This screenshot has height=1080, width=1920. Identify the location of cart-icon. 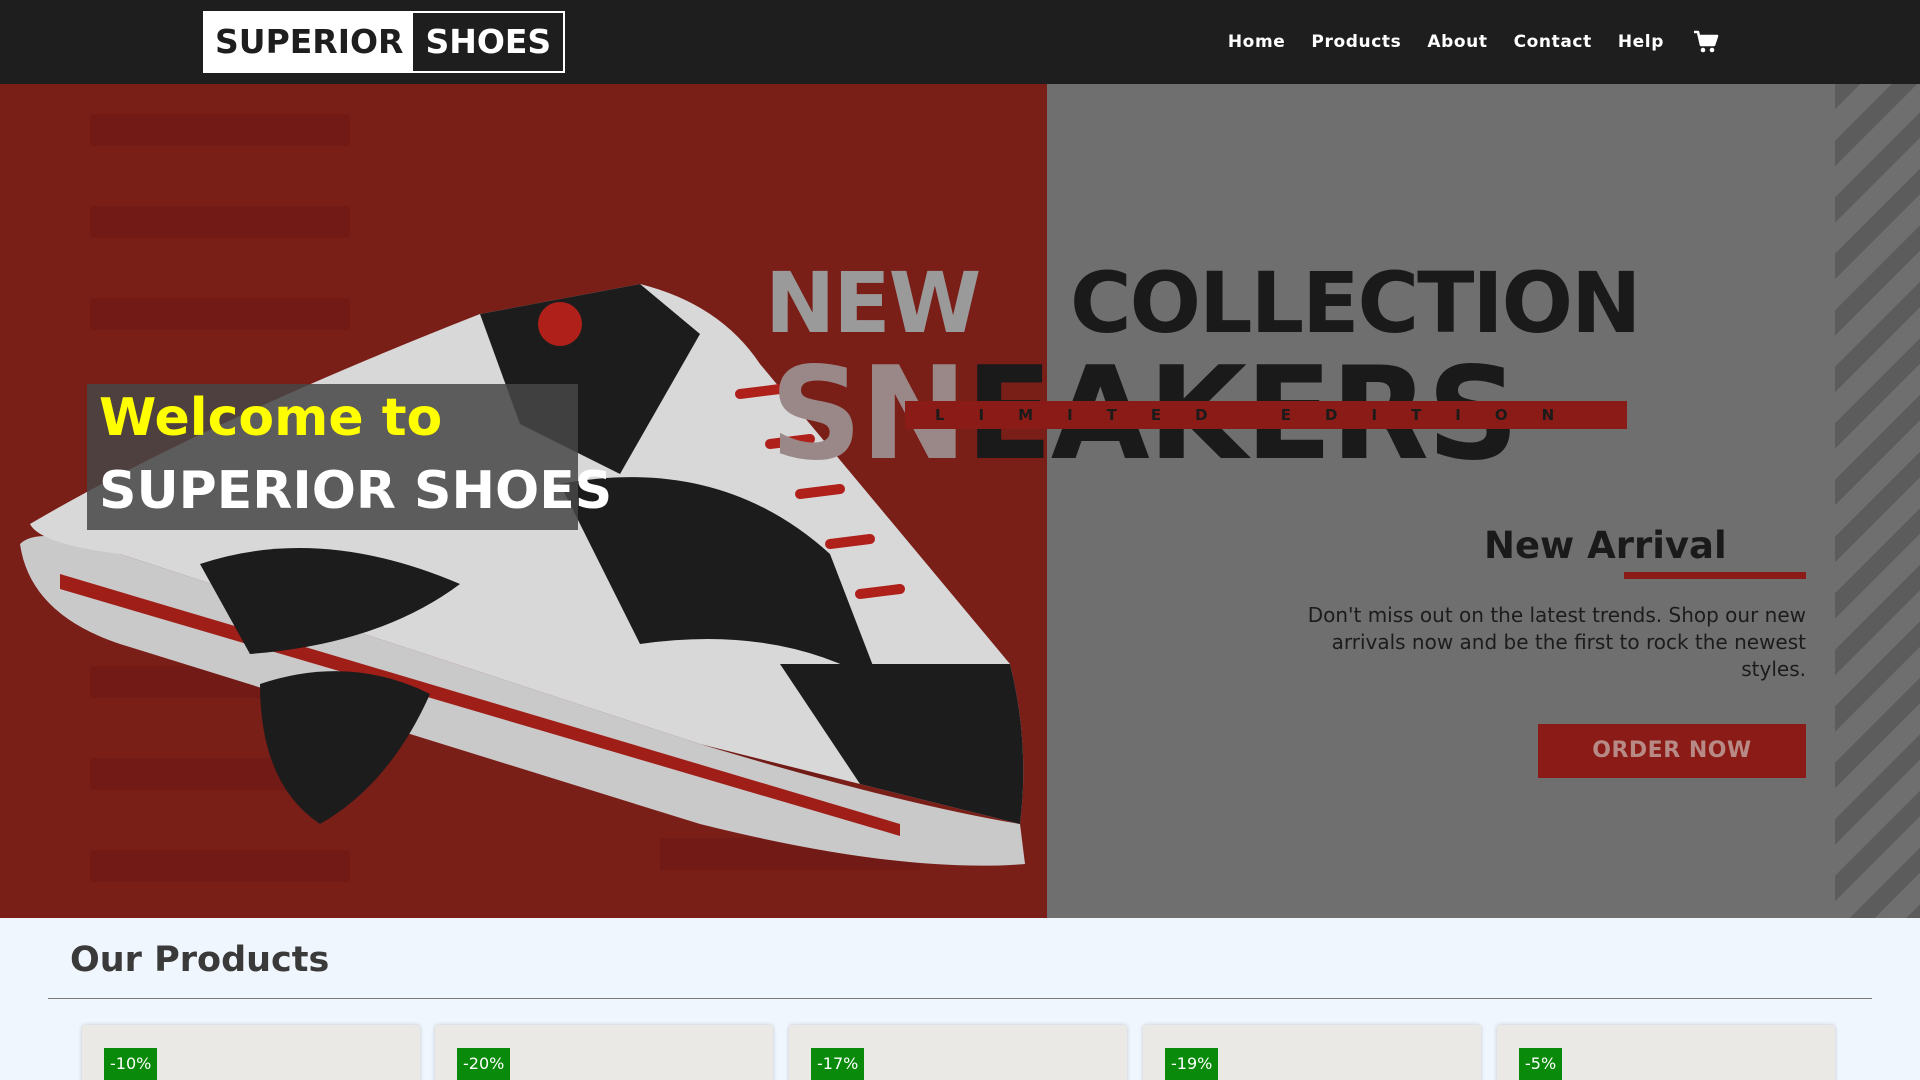
(1706, 42).